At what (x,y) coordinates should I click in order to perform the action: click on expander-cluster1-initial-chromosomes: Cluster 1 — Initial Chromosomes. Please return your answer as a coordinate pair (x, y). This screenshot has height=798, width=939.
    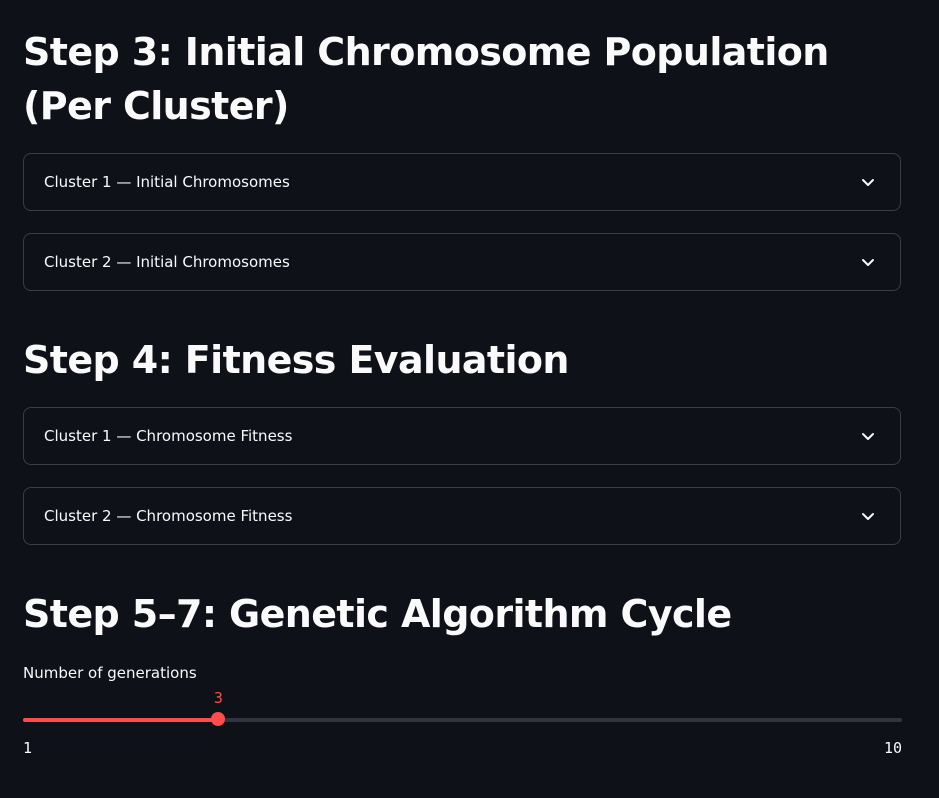
    Looking at the image, I should click on (462, 182).